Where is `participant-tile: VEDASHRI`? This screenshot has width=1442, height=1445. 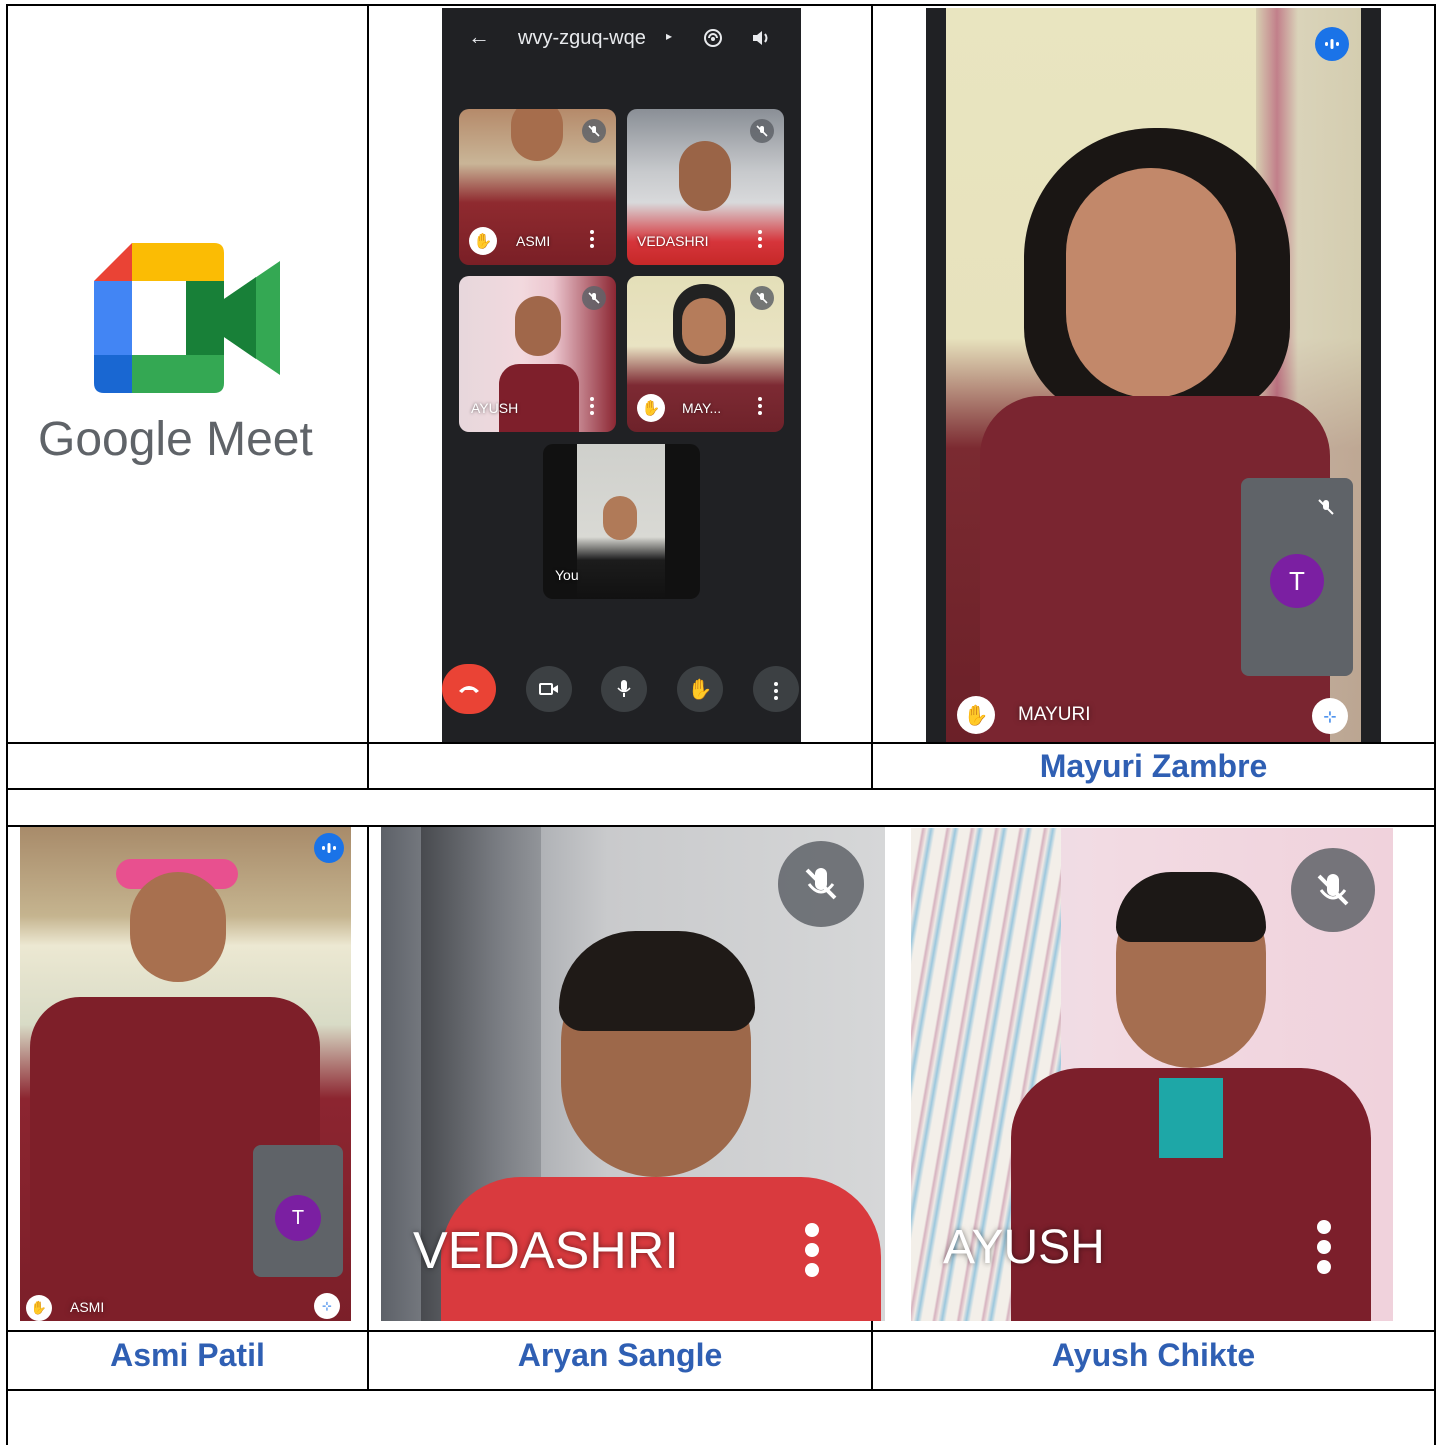
participant-tile: VEDASHRI is located at coordinates (705, 187).